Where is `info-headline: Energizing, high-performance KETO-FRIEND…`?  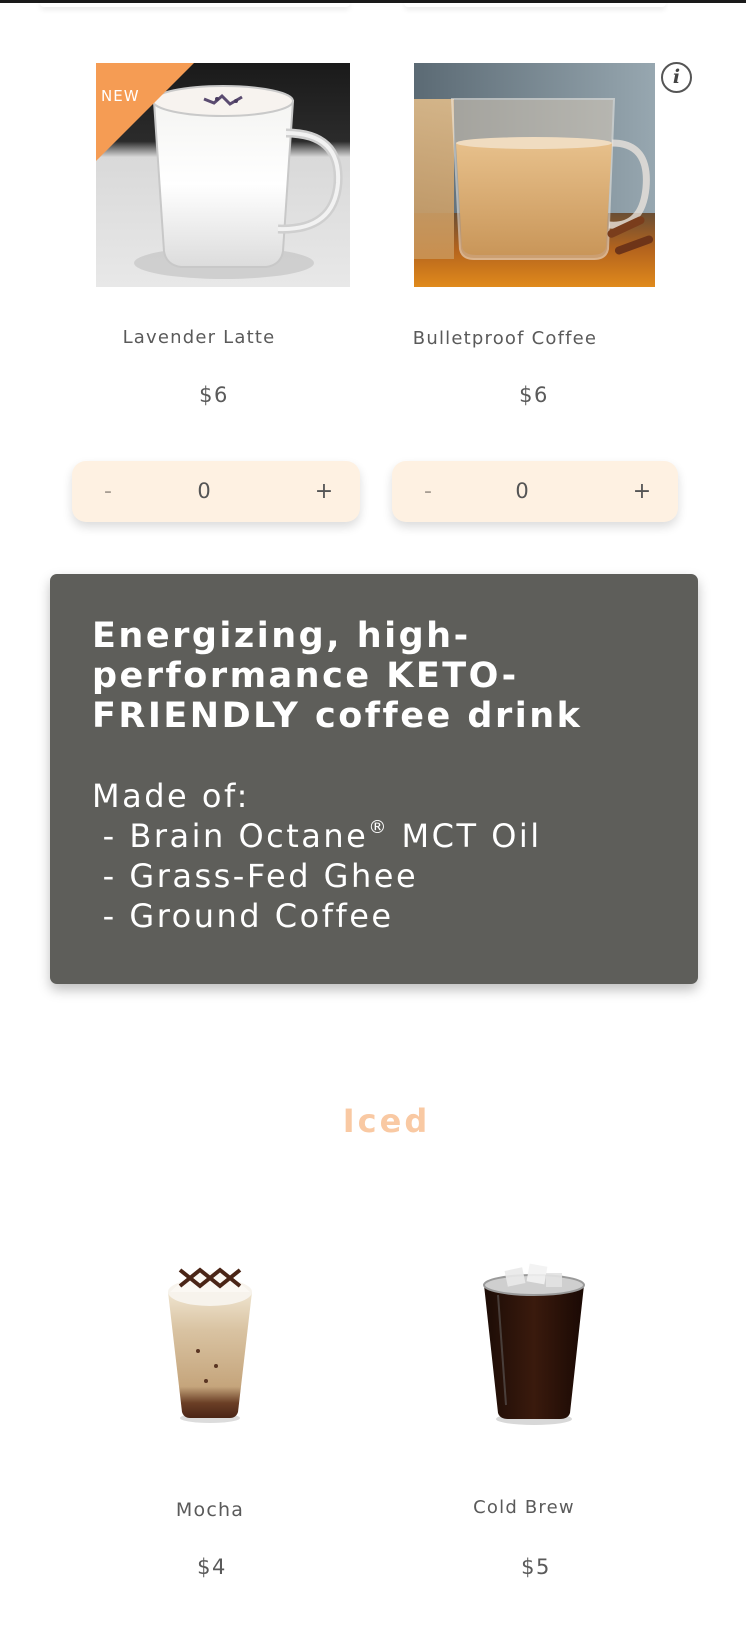 info-headline: Energizing, high-performance KETO-FRIEND… is located at coordinates (337, 676).